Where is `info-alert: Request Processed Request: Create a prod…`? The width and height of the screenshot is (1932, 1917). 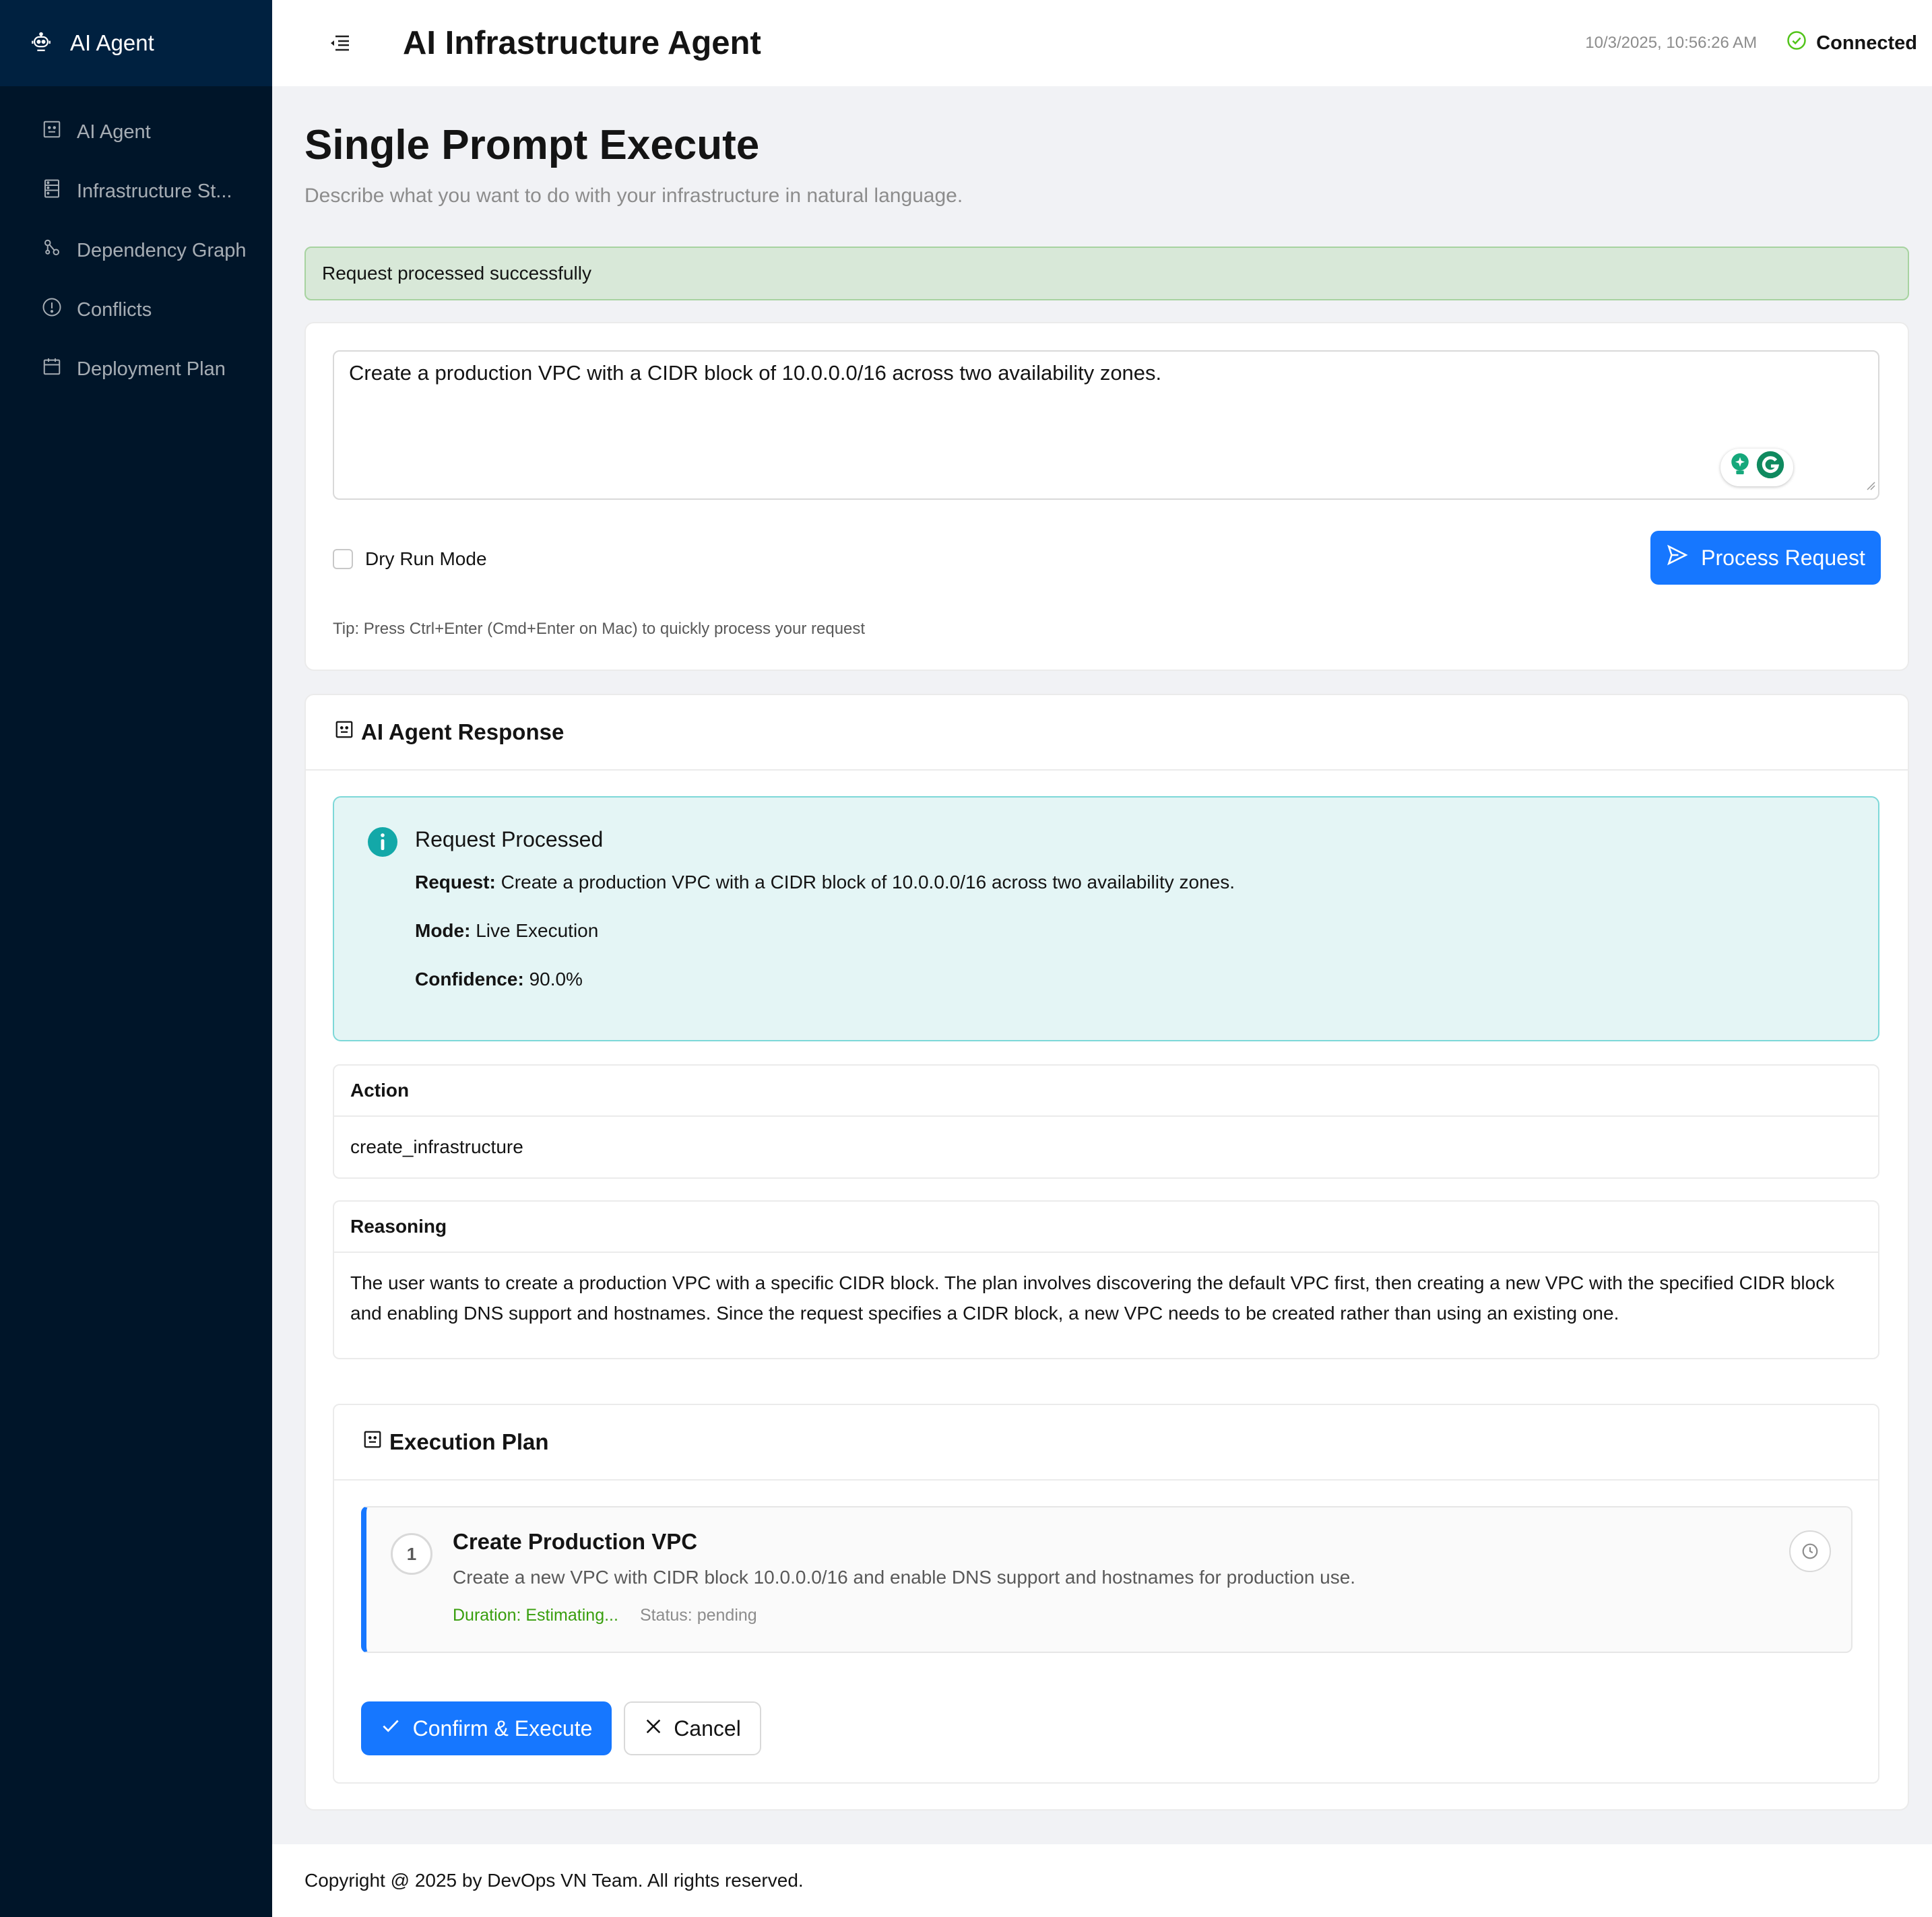
info-alert: Request Processed Request: Create a prod… is located at coordinates (1106, 918).